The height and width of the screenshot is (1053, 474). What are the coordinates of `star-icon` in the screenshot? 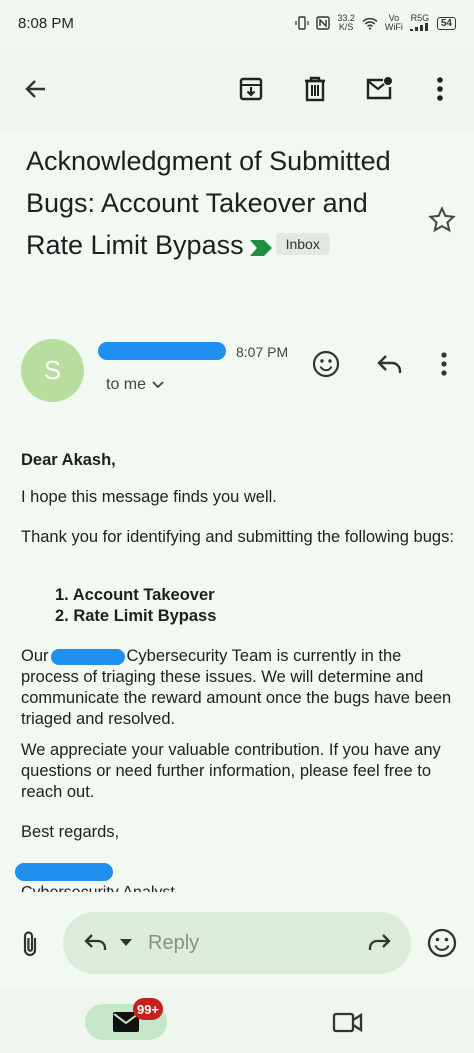 It's located at (442, 219).